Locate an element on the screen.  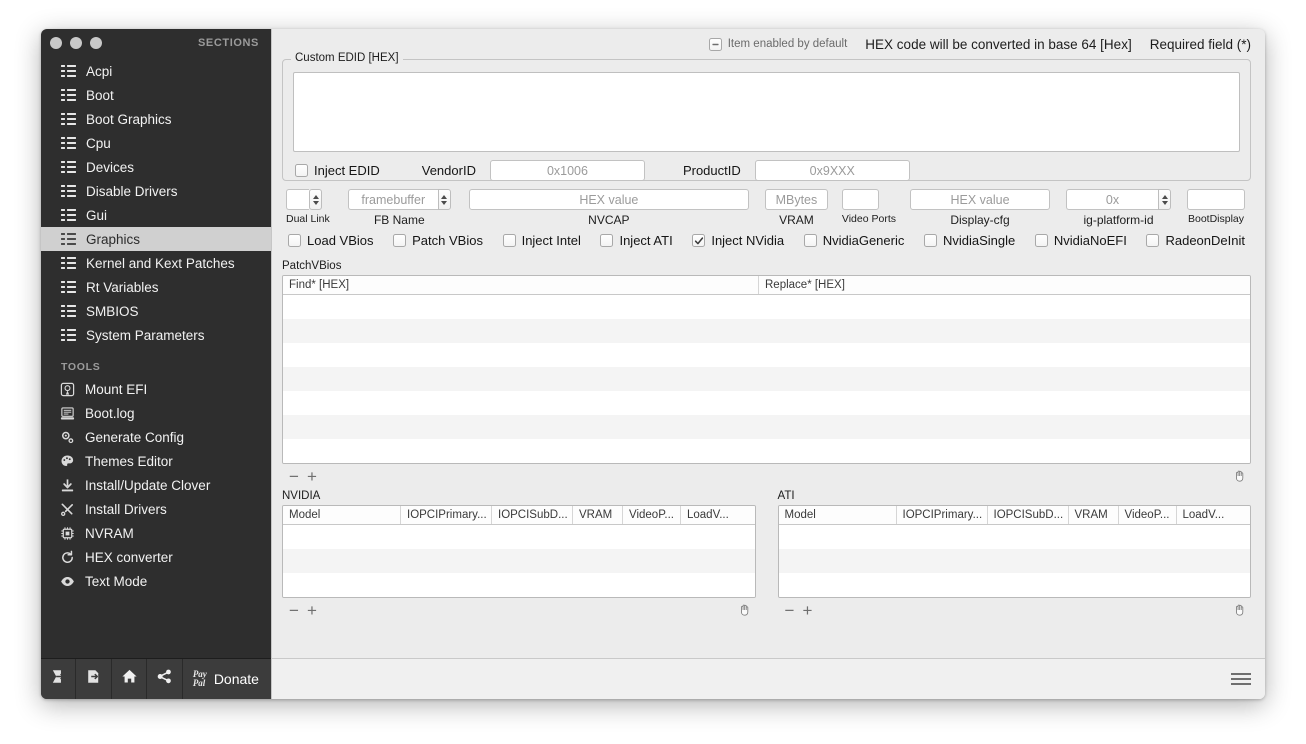
patch-vbios-checkbox-item: Patch VBios is located at coordinates (438, 240).